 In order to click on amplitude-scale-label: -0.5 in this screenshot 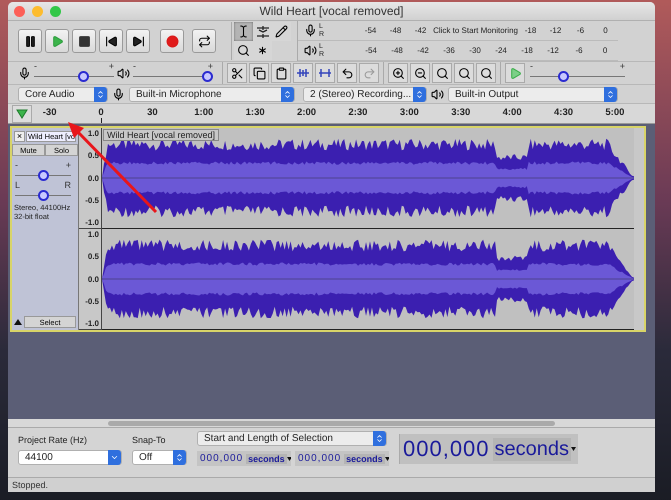, I will do `click(92, 301)`.